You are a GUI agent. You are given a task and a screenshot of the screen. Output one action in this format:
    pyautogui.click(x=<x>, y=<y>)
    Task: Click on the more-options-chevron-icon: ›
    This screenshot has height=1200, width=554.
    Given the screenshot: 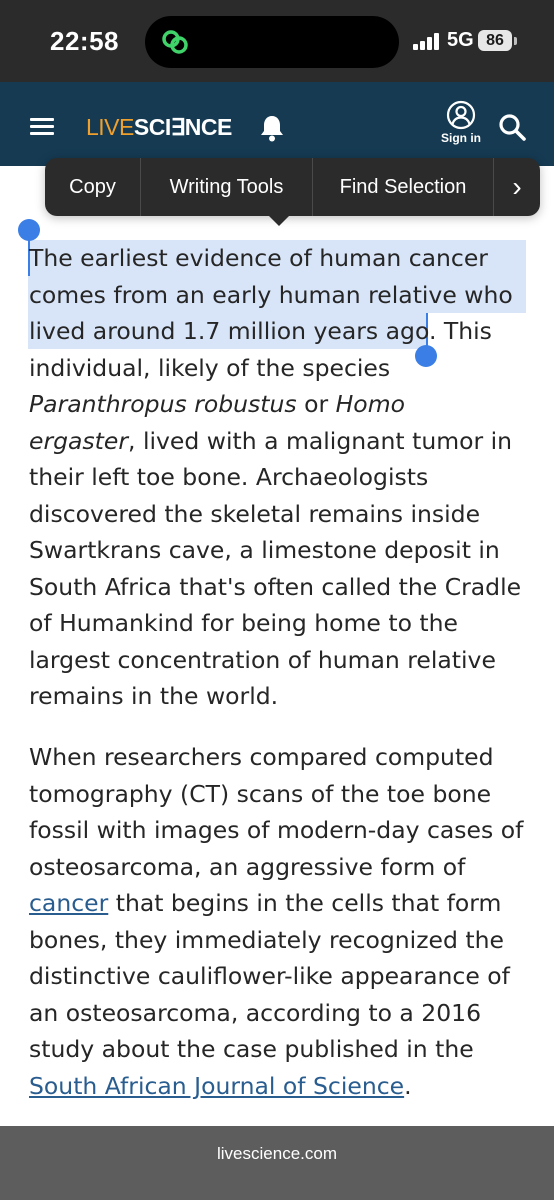 What is the action you would take?
    pyautogui.click(x=517, y=187)
    